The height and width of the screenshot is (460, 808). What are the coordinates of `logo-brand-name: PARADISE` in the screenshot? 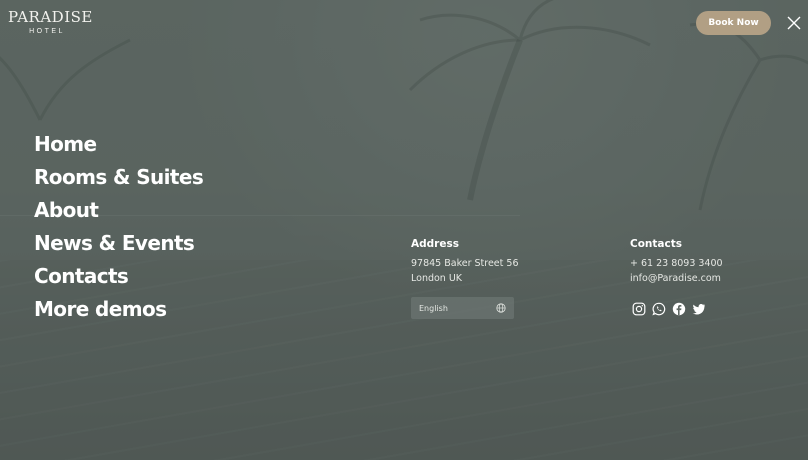 It's located at (50, 17).